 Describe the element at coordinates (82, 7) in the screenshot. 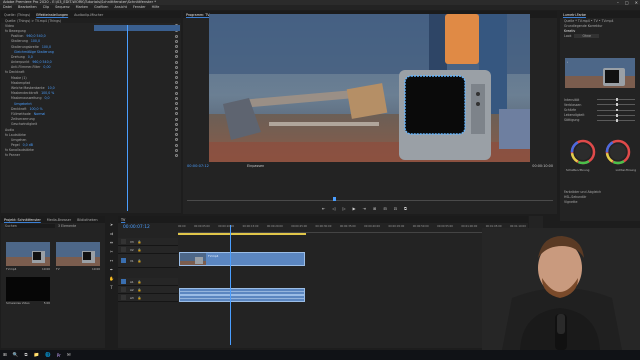

I see `menu-marken: Marken` at that location.